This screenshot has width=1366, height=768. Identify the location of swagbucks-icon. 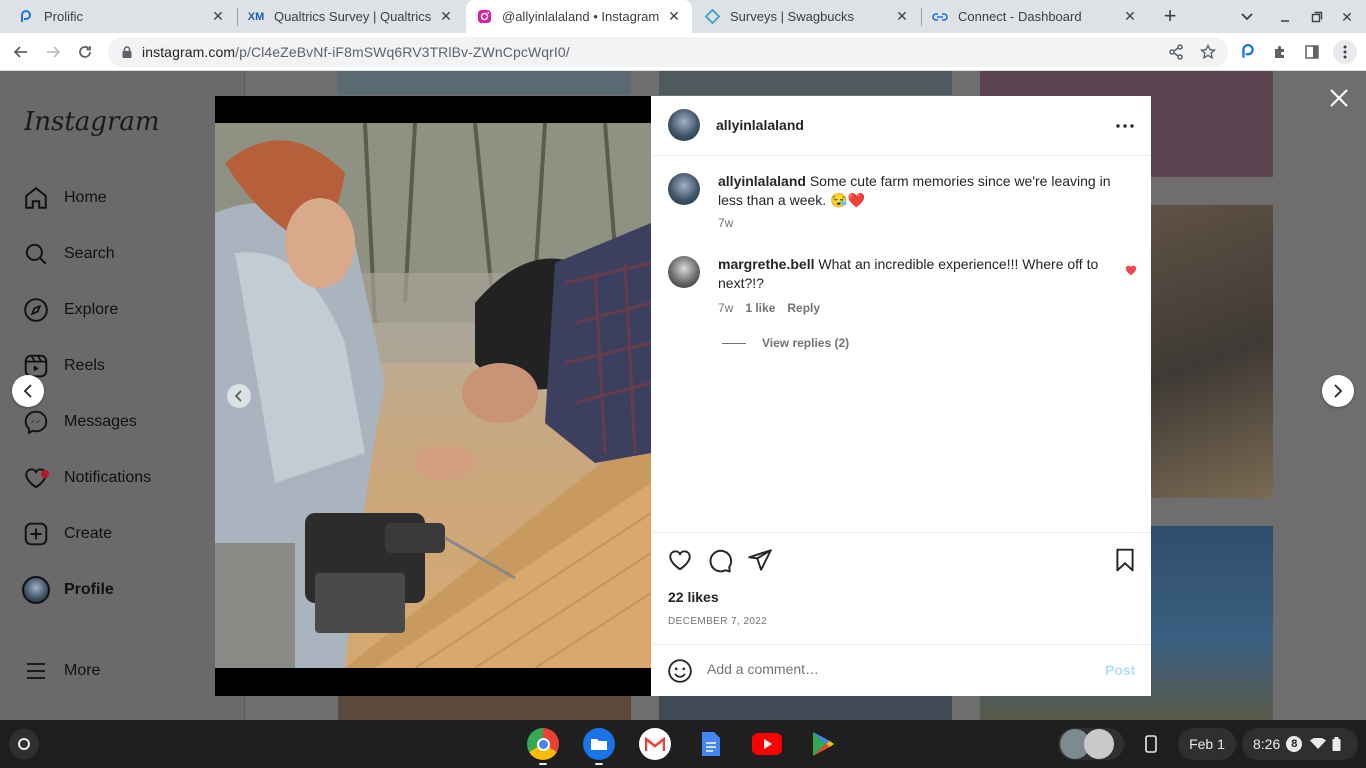
(712, 17).